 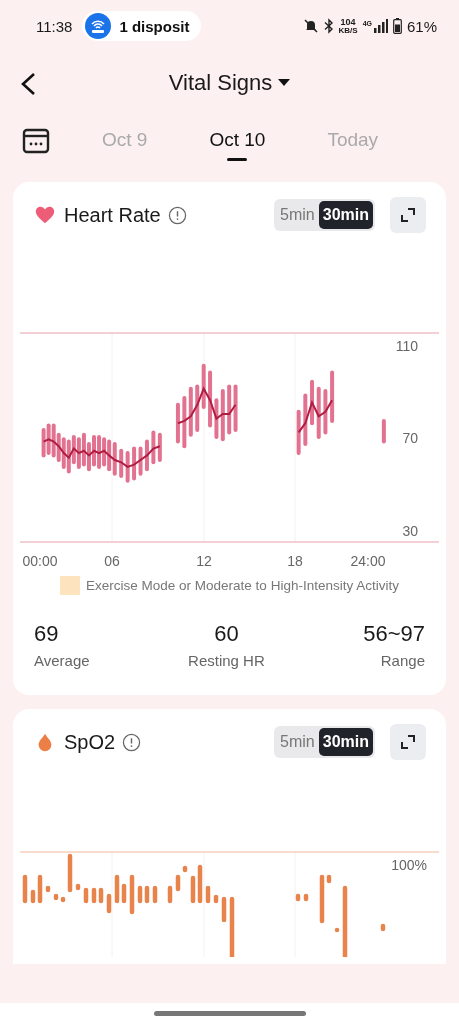 I want to click on notification-text: 1 disposit, so click(x=154, y=26).